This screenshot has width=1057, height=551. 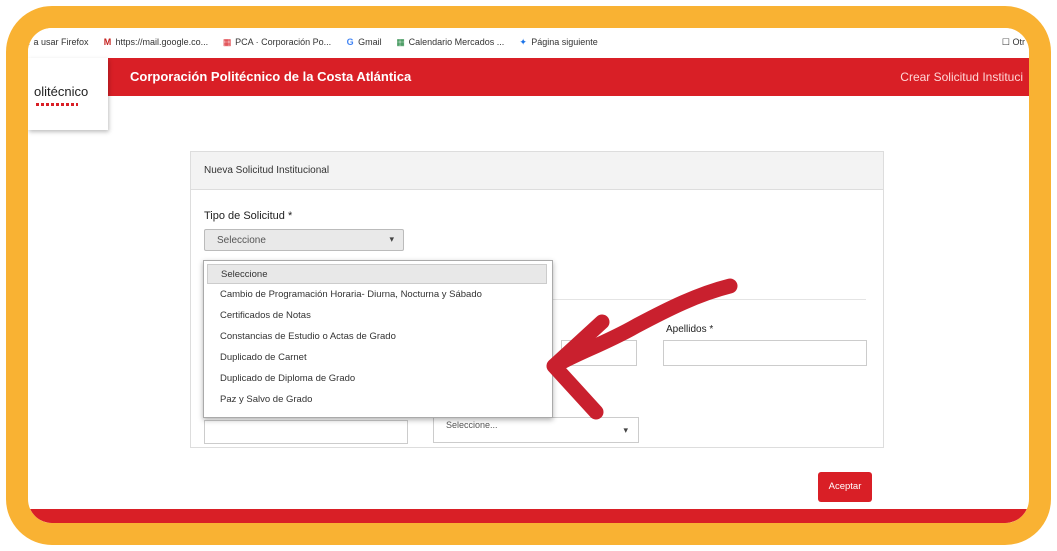 I want to click on dropdown-option: Constancias de Estudio o Actas de Grado, so click(x=377, y=337).